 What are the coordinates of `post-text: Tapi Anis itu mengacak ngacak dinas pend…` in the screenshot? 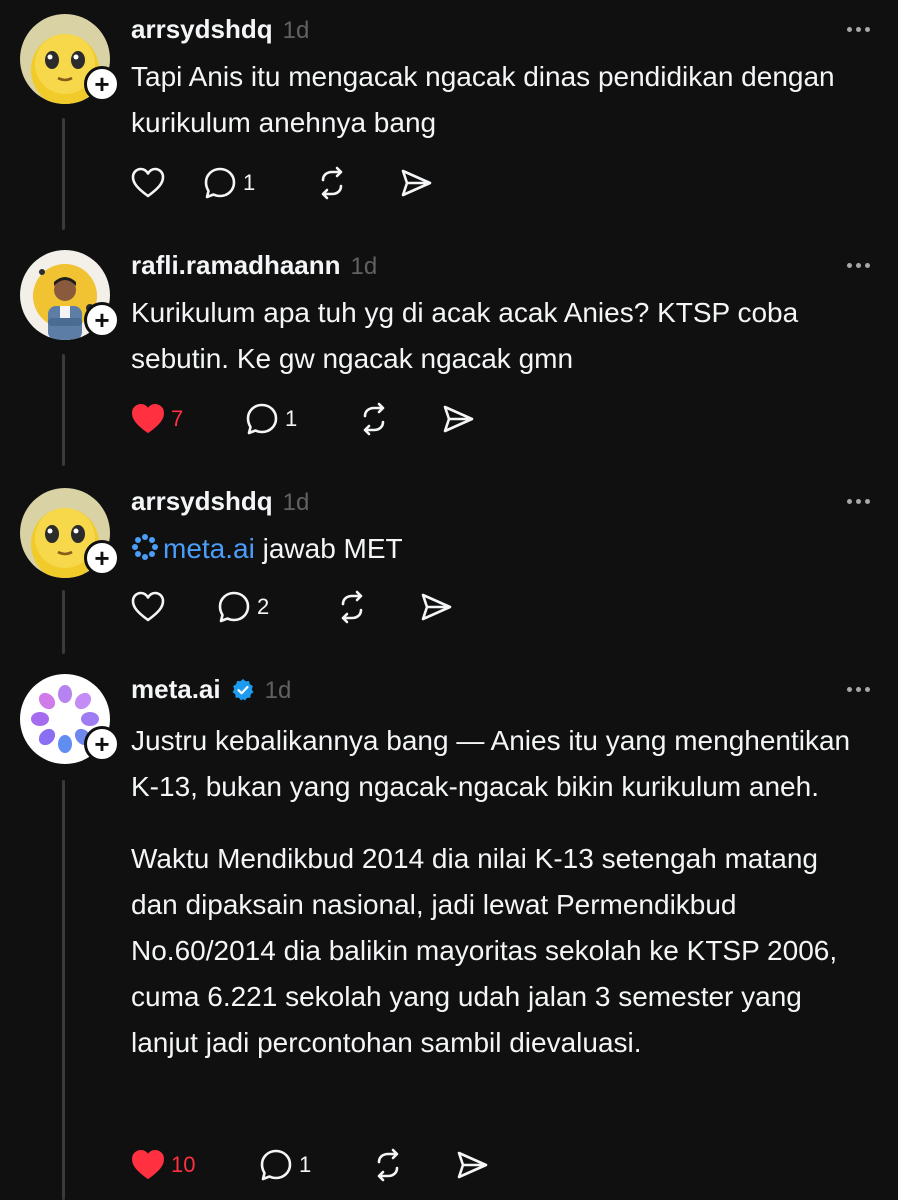 It's located at (483, 99).